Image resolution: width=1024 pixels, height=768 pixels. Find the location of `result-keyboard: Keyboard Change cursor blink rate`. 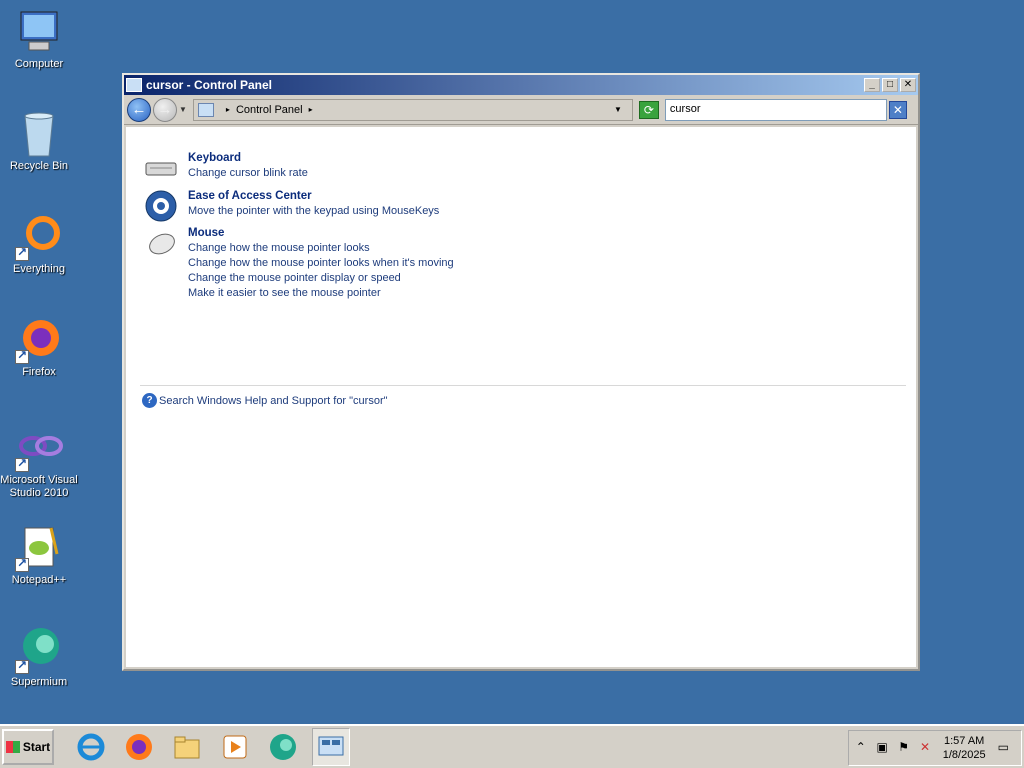

result-keyboard: Keyboard Change cursor blink rate is located at coordinates (226, 168).